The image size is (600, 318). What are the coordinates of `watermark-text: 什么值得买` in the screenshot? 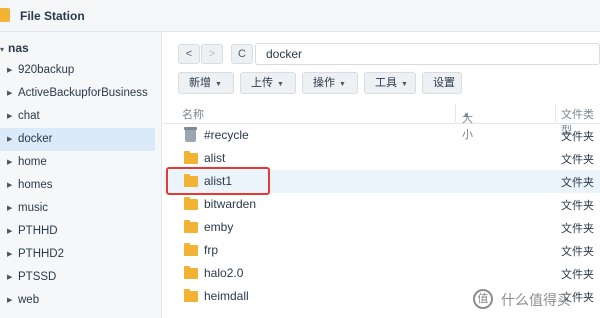 It's located at (536, 300).